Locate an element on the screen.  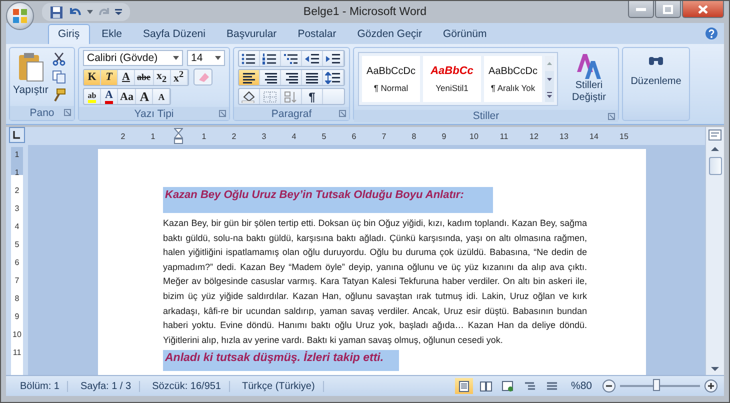
web-page-icon is located at coordinates (508, 386).